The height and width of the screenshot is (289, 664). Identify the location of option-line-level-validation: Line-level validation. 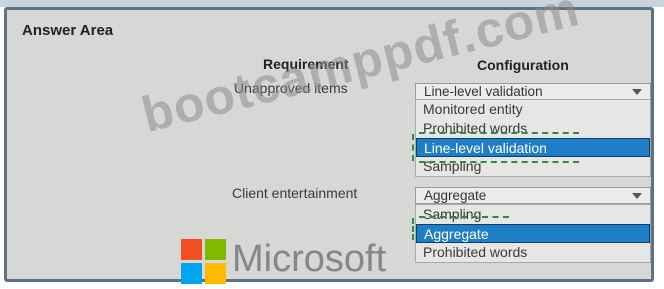
(533, 147).